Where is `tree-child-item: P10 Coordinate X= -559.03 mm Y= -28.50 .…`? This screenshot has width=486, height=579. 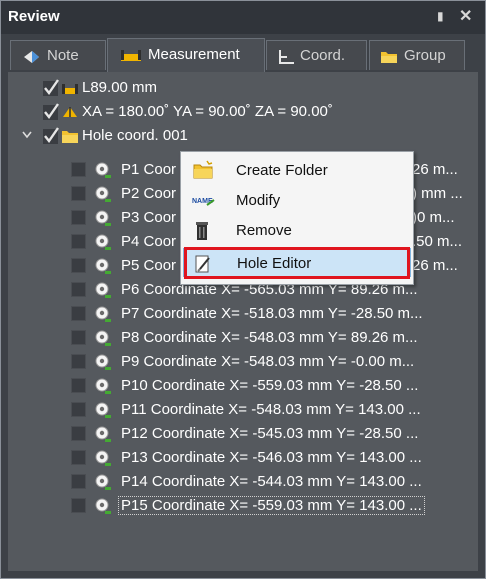 tree-child-item: P10 Coordinate X= -559.03 mm Y= -28.50 .… is located at coordinates (243, 386).